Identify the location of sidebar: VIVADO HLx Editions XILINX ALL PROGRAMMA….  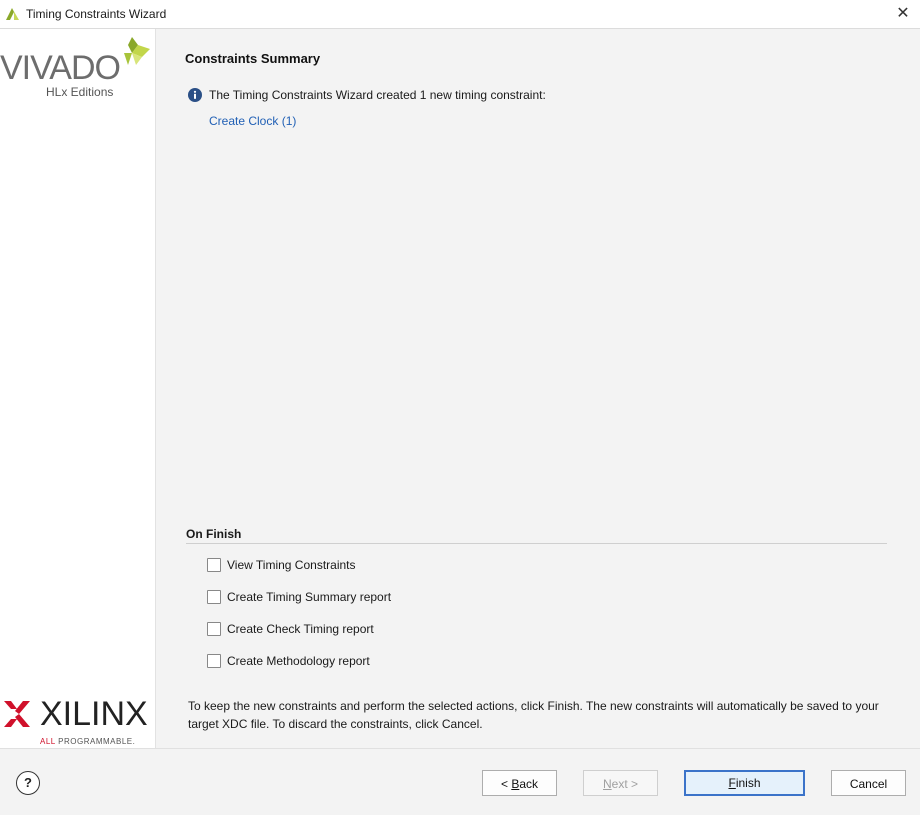
(78, 388).